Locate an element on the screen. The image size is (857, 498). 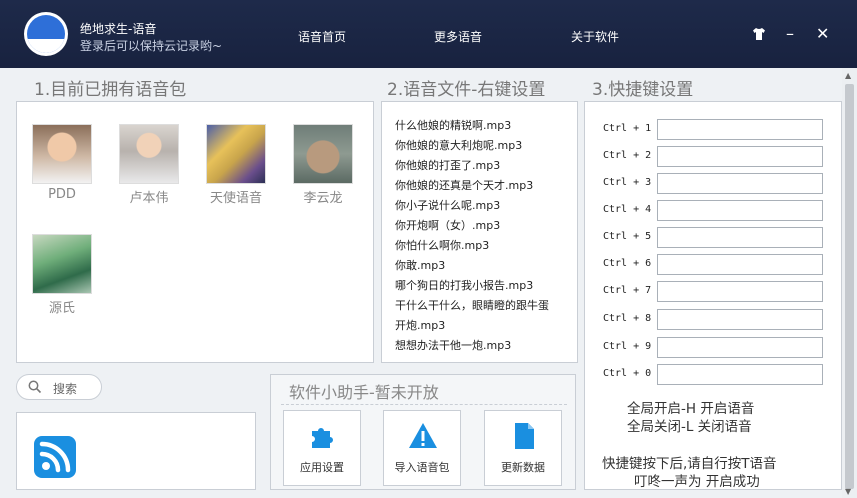
skin-button is located at coordinates (759, 35).